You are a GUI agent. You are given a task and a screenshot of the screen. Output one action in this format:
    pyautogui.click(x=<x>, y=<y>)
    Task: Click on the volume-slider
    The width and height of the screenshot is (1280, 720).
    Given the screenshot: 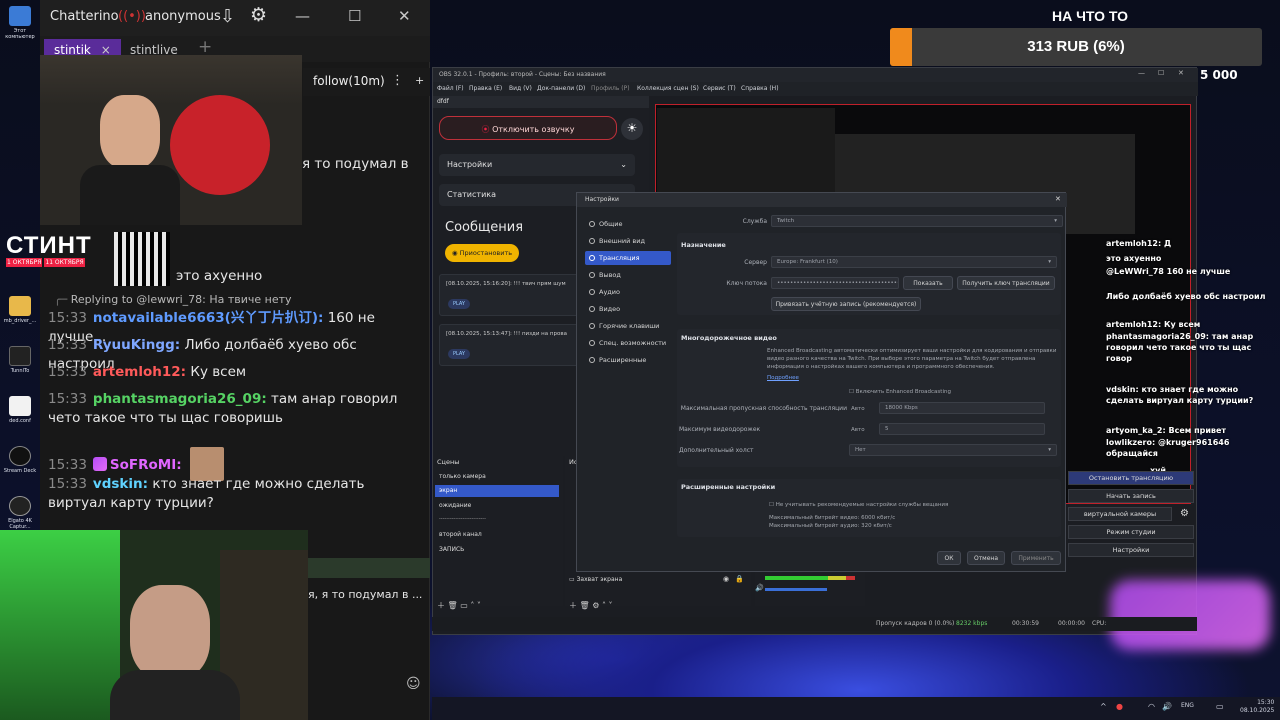 What is the action you would take?
    pyautogui.click(x=796, y=589)
    